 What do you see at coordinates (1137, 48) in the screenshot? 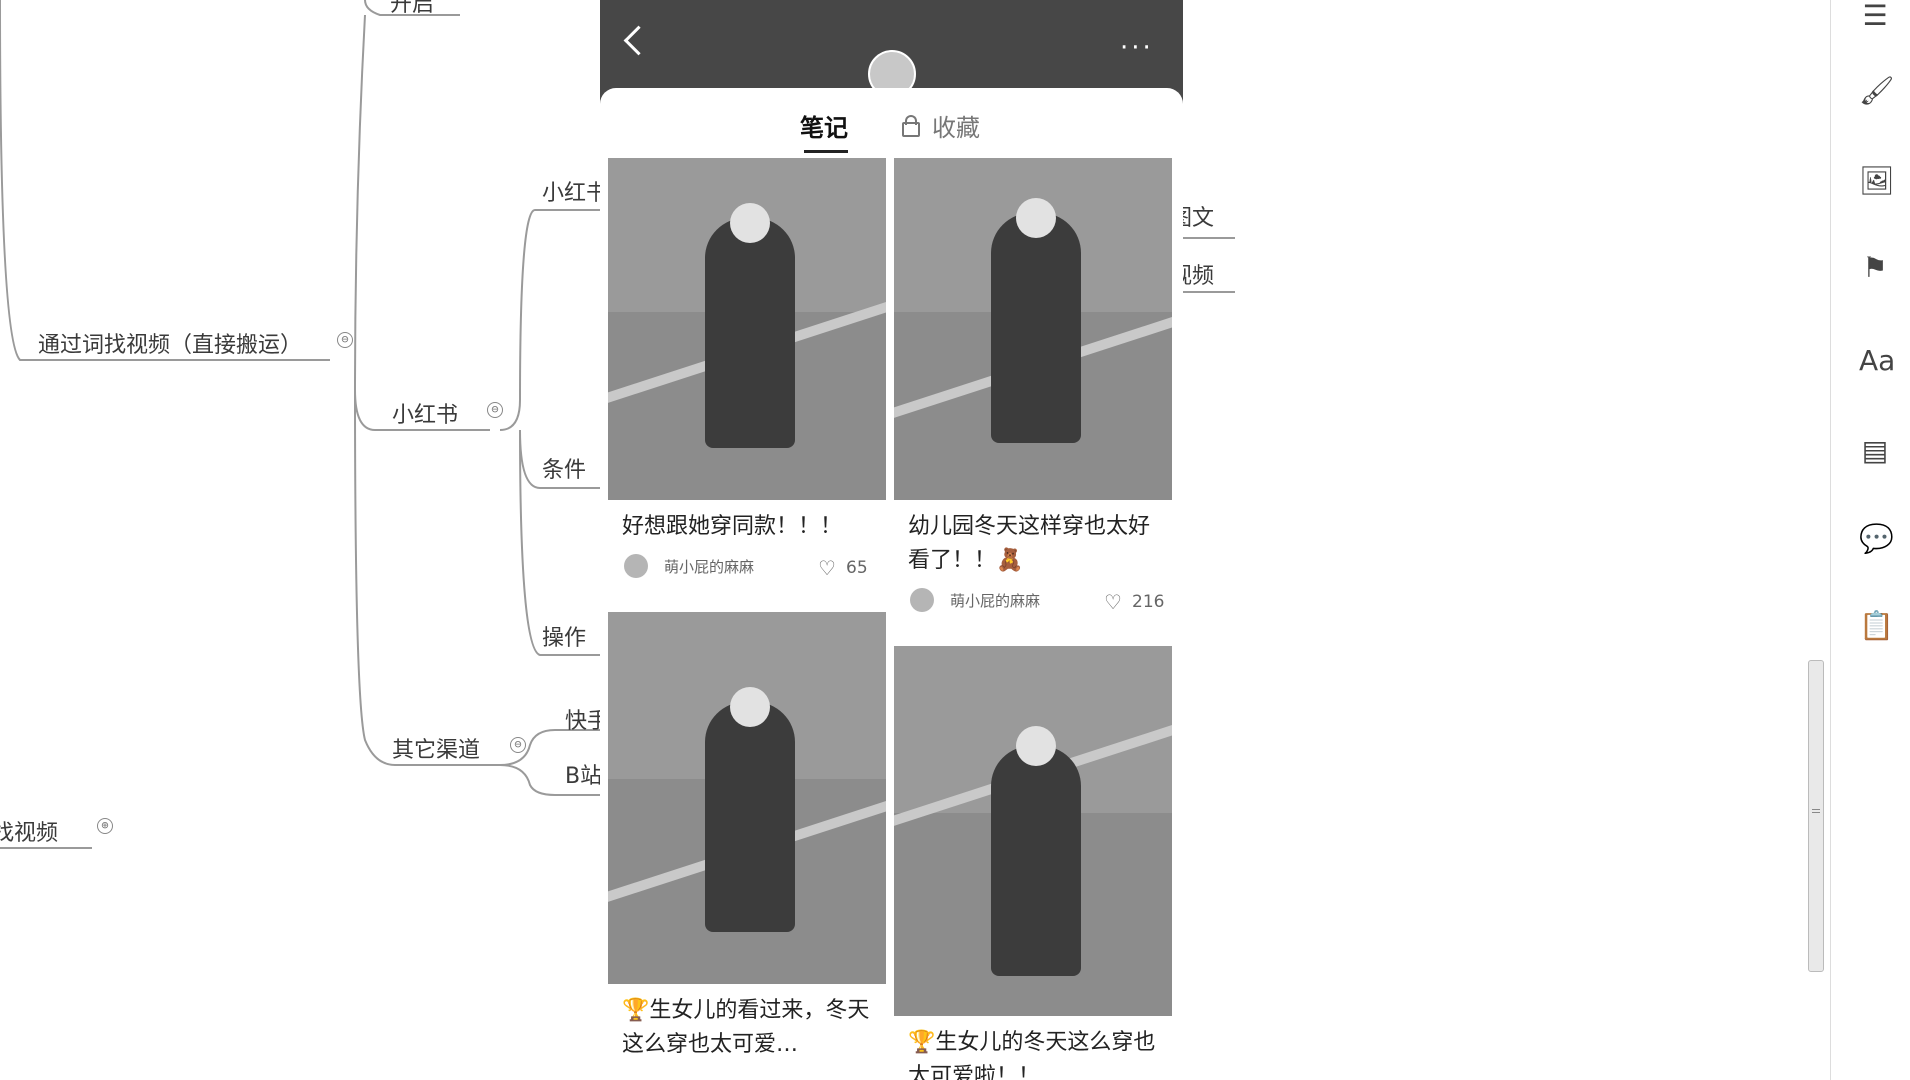
I see `more-icon: ···` at bounding box center [1137, 48].